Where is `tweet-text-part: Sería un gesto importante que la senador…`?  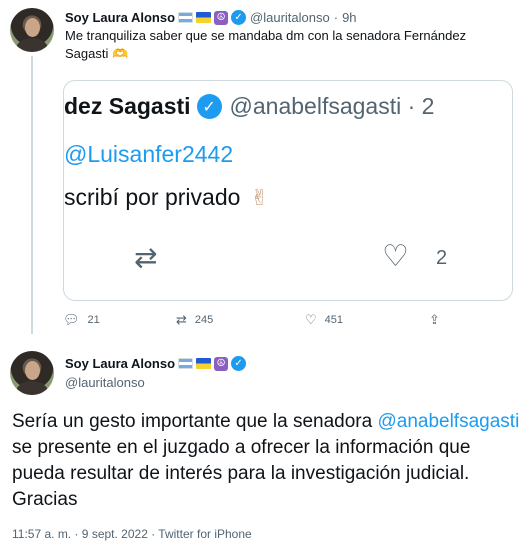
tweet-text-part: Sería un gesto importante que la senador… is located at coordinates (195, 421).